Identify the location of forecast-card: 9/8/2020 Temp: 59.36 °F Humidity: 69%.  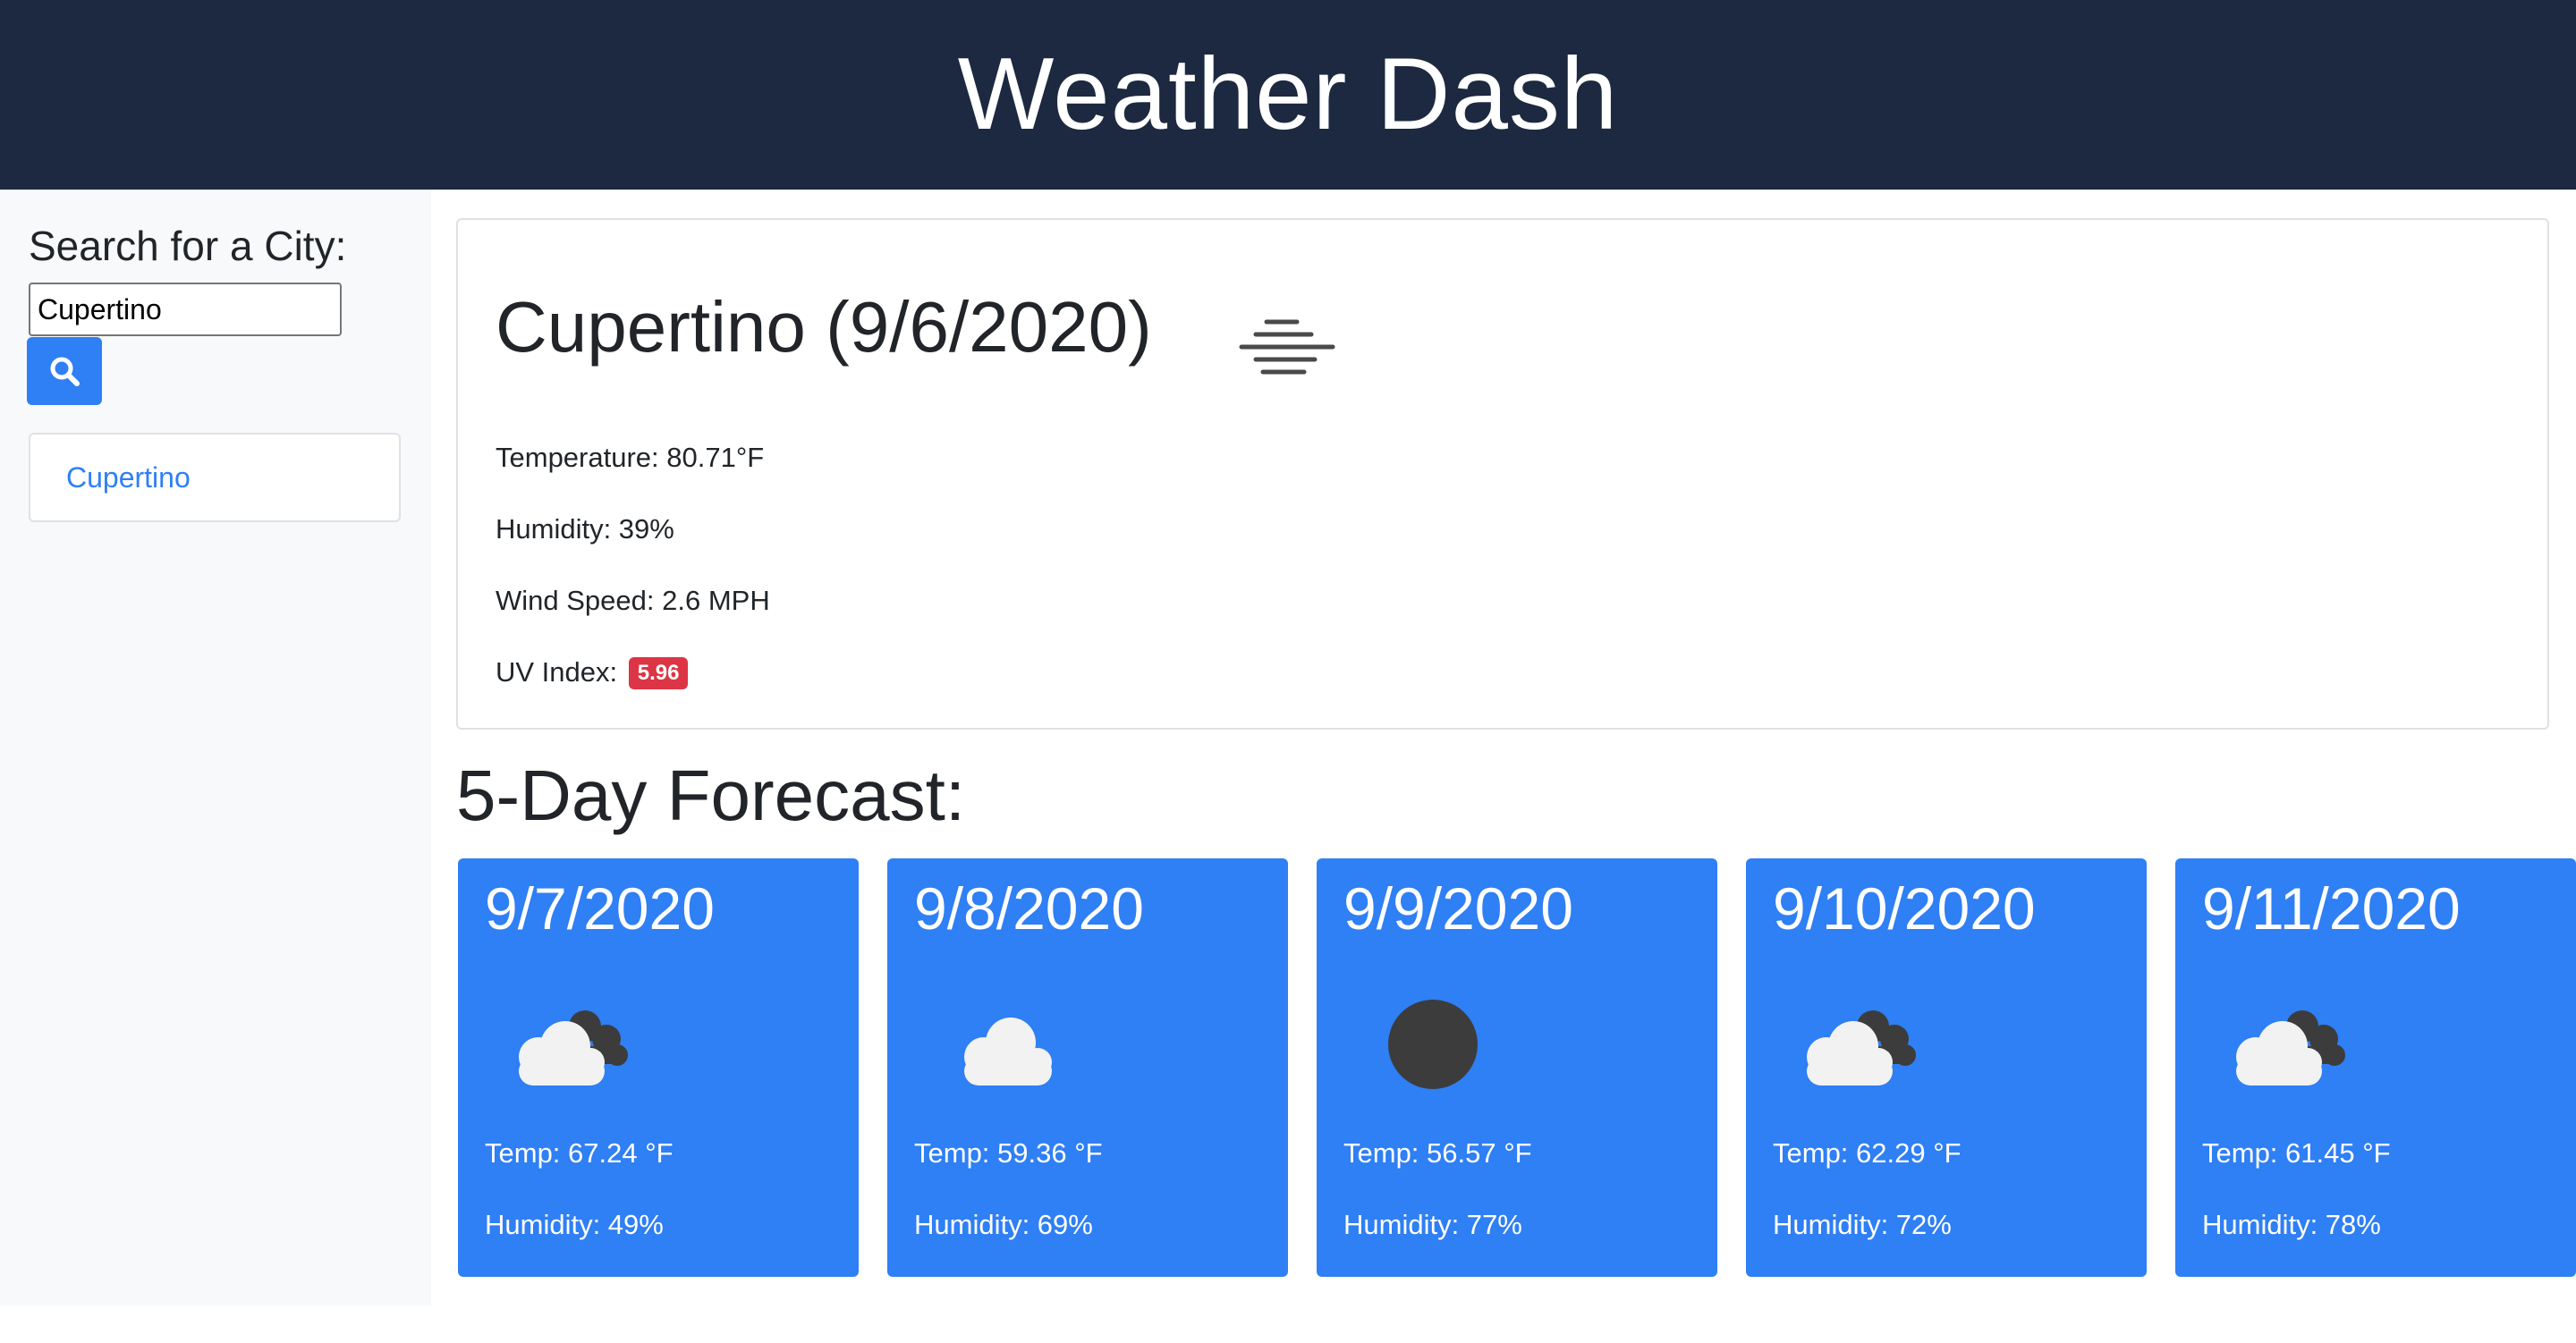
(1087, 1067).